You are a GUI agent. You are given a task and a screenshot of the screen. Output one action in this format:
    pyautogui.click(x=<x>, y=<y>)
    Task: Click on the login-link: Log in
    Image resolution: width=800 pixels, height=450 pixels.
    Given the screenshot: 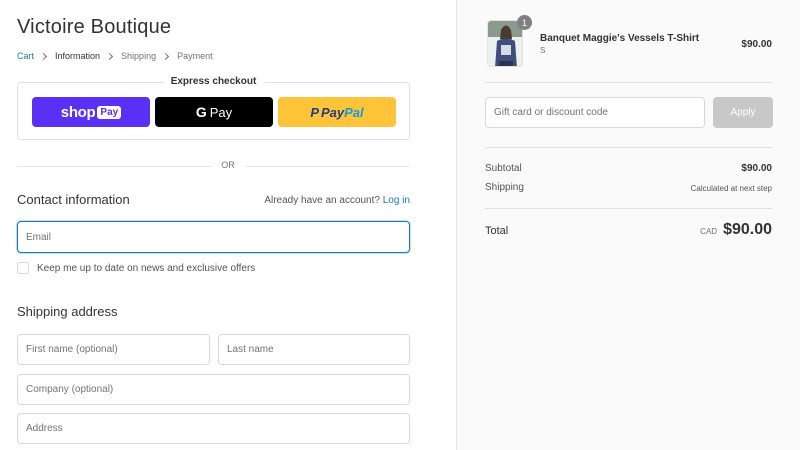 What is the action you would take?
    pyautogui.click(x=396, y=200)
    